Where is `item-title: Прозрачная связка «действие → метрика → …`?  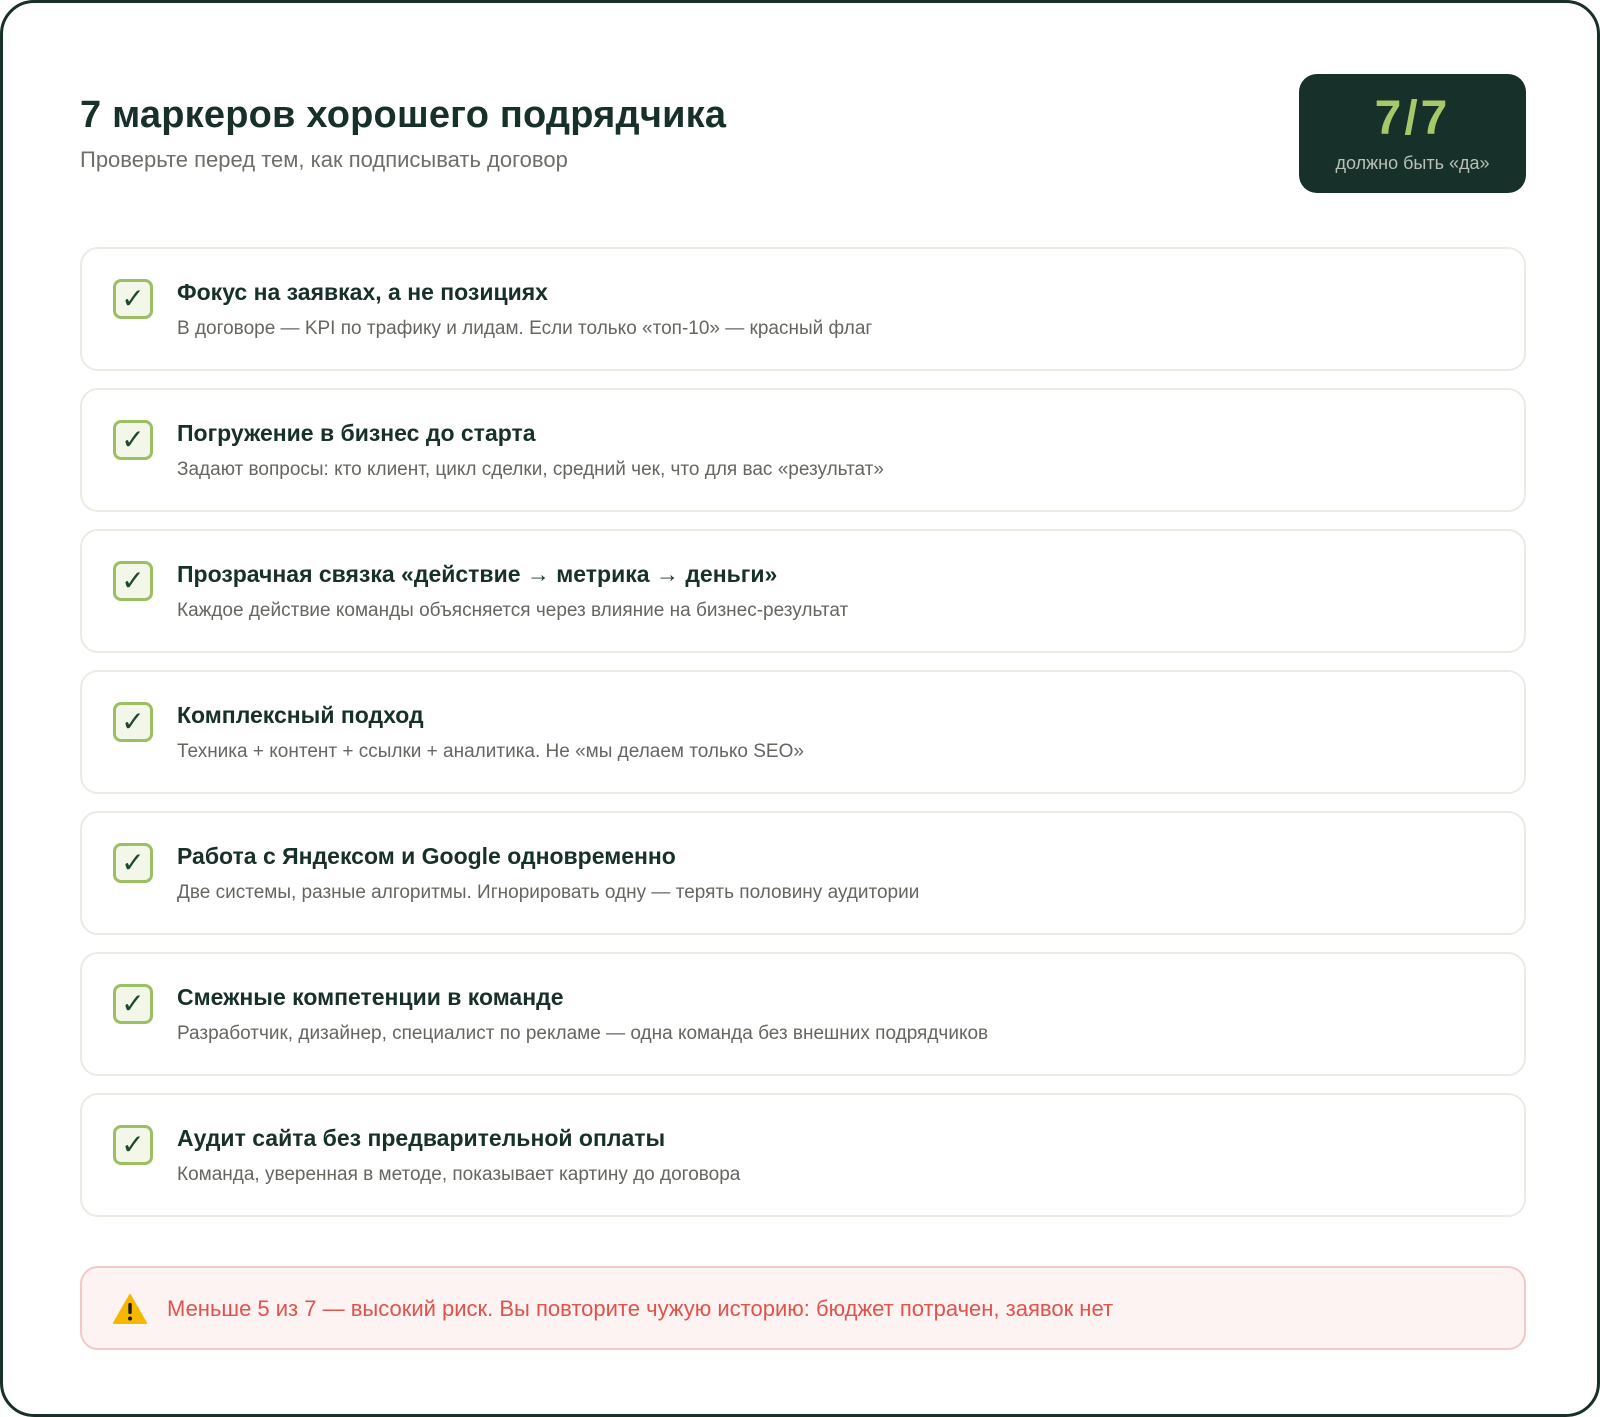 item-title: Прозрачная связка «действие → метрика → … is located at coordinates (477, 574).